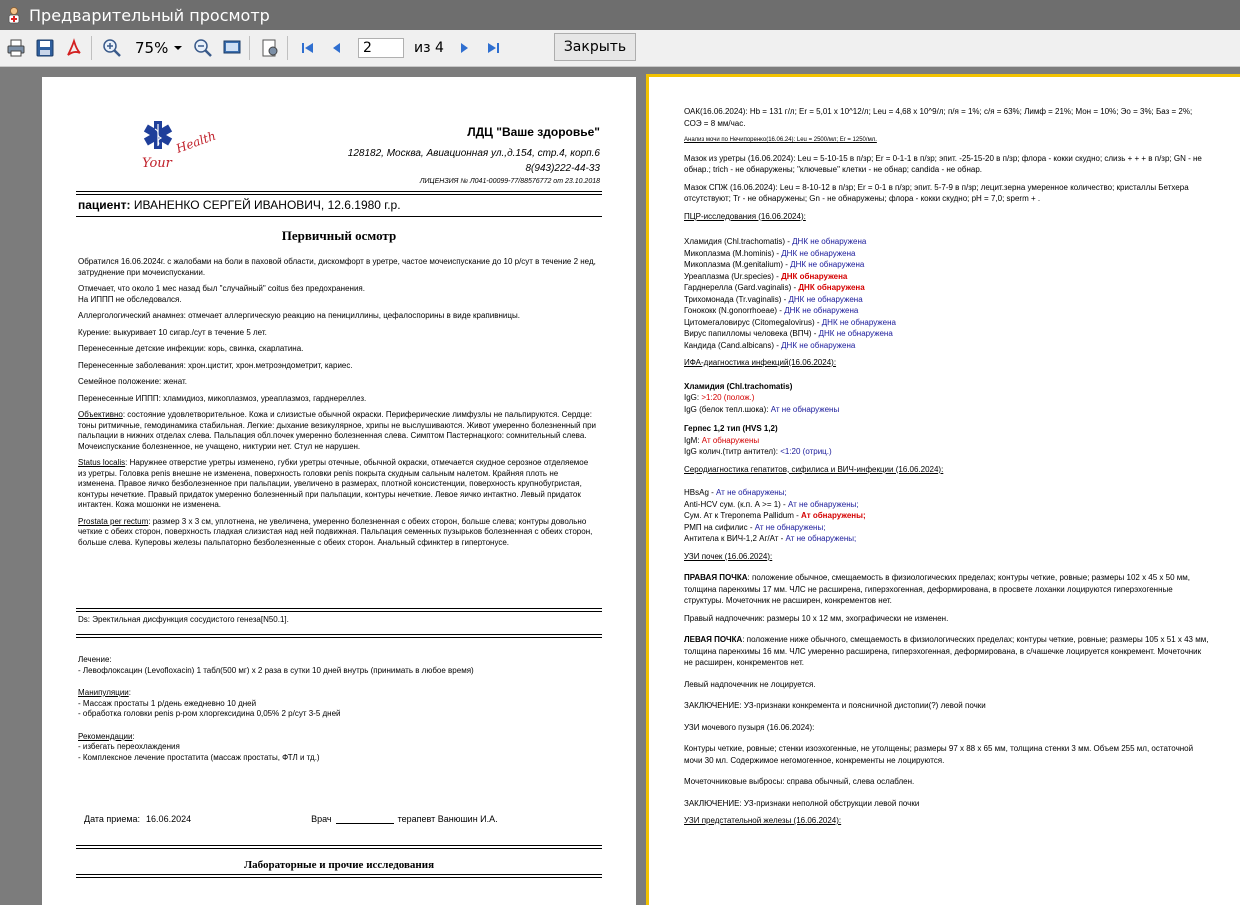 The height and width of the screenshot is (905, 1240). What do you see at coordinates (750, 684) in the screenshot?
I see `left-adrenal: Левый надпочечник не лоцируется.` at bounding box center [750, 684].